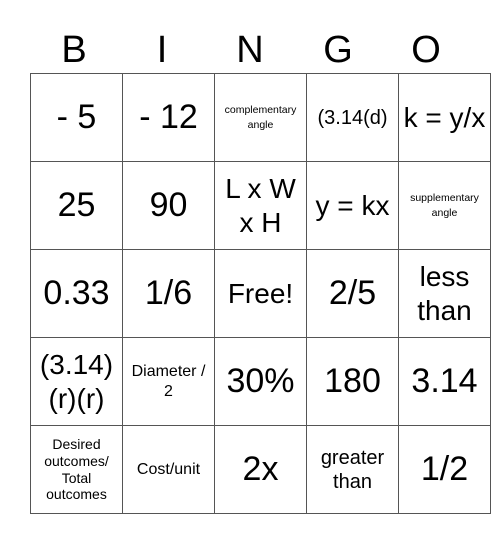 This screenshot has height=544, width=500. Describe the element at coordinates (168, 117) in the screenshot. I see `bingo-cell: - 12` at that location.